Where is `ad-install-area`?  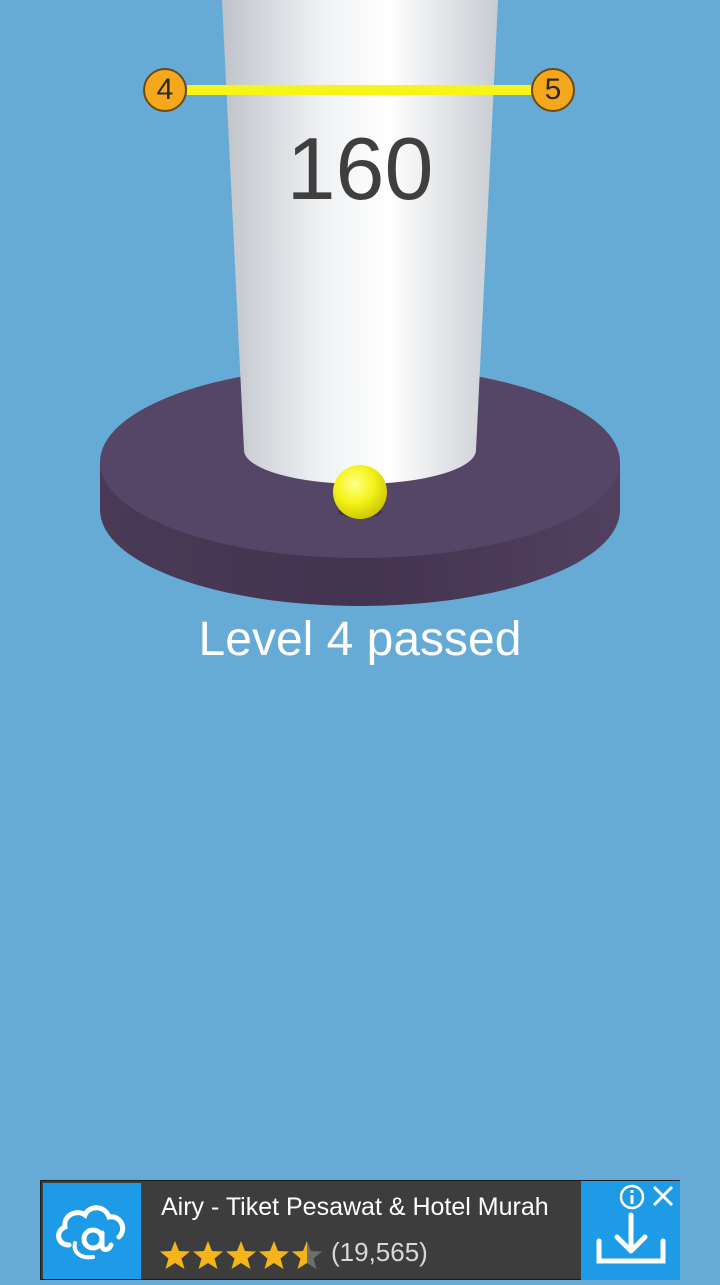 ad-install-area is located at coordinates (630, 1230).